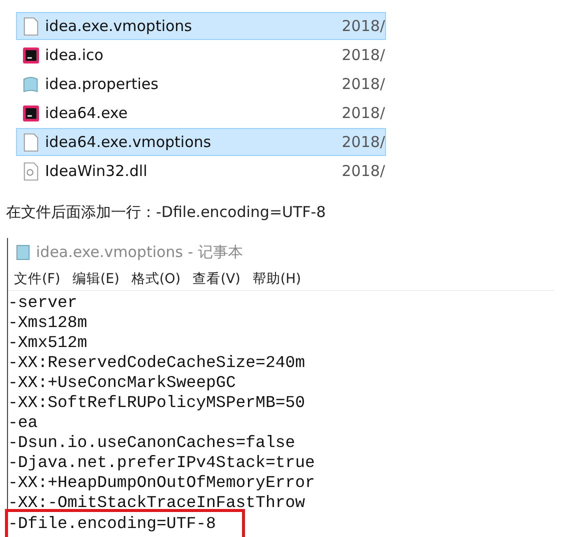 This screenshot has width=583, height=537. I want to click on text-line: -Djava.net.preferIPv4Stack=true, so click(161, 463).